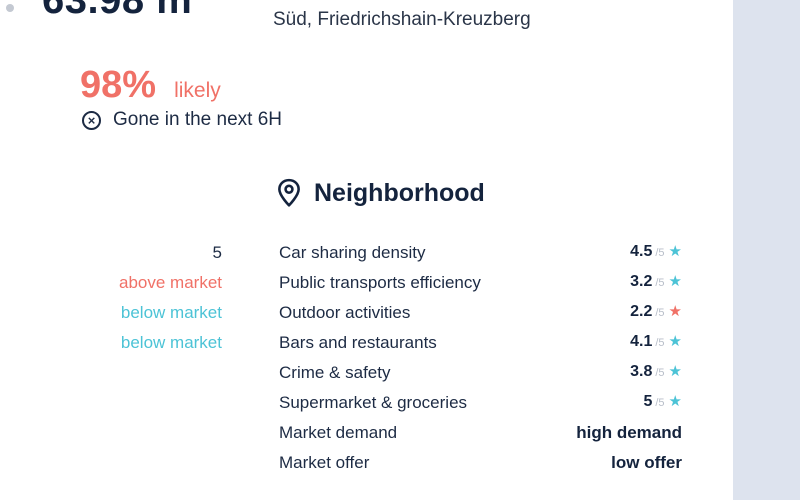  I want to click on row-score: 2.2/5 ★, so click(656, 312).